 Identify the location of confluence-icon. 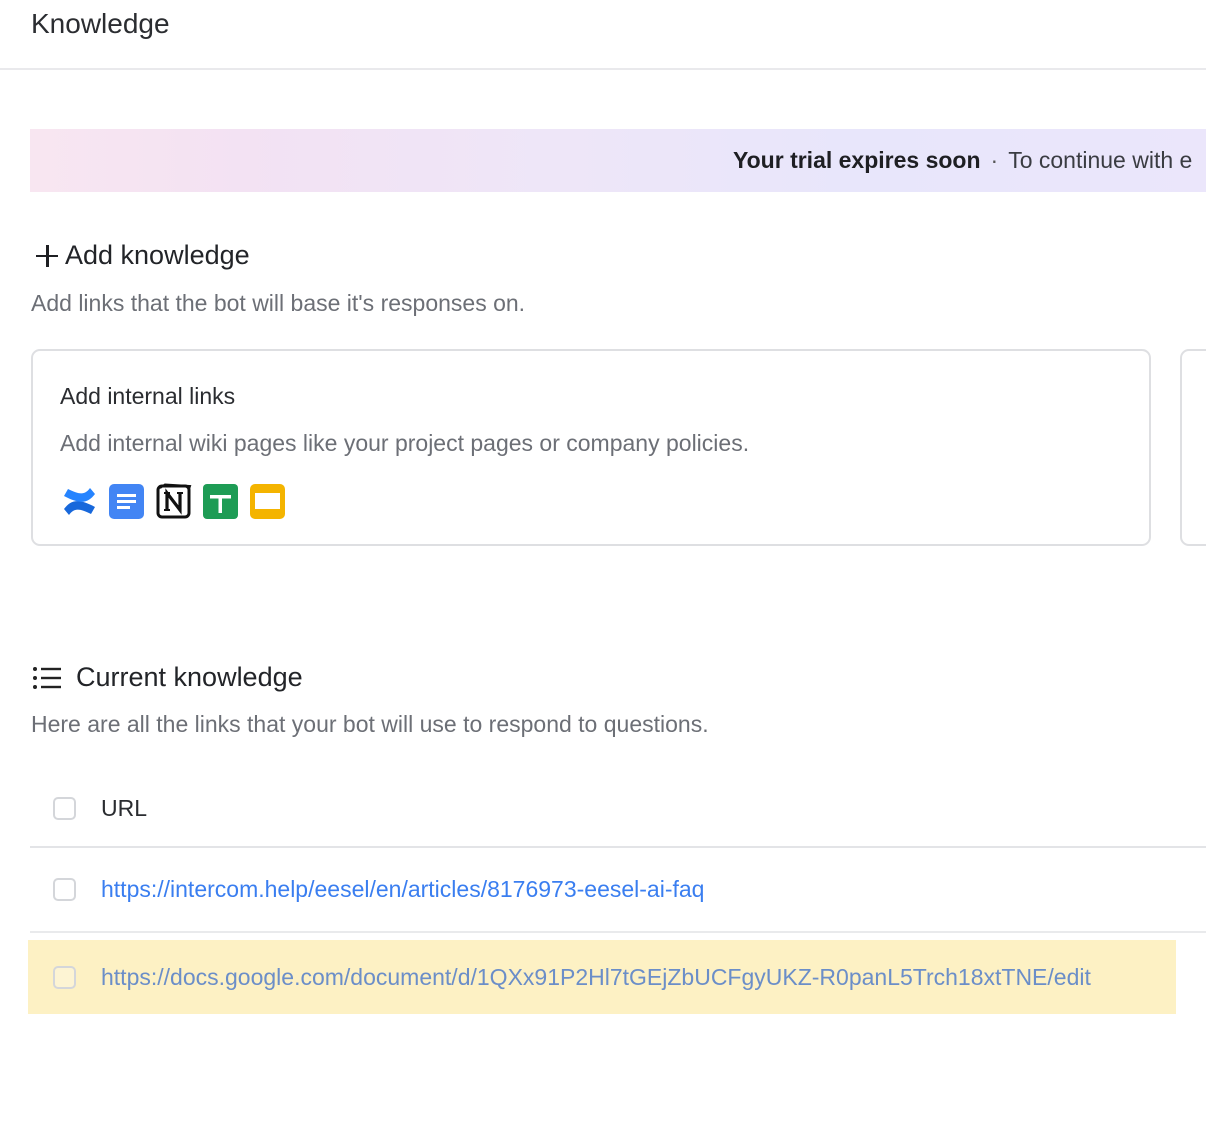
(79, 501).